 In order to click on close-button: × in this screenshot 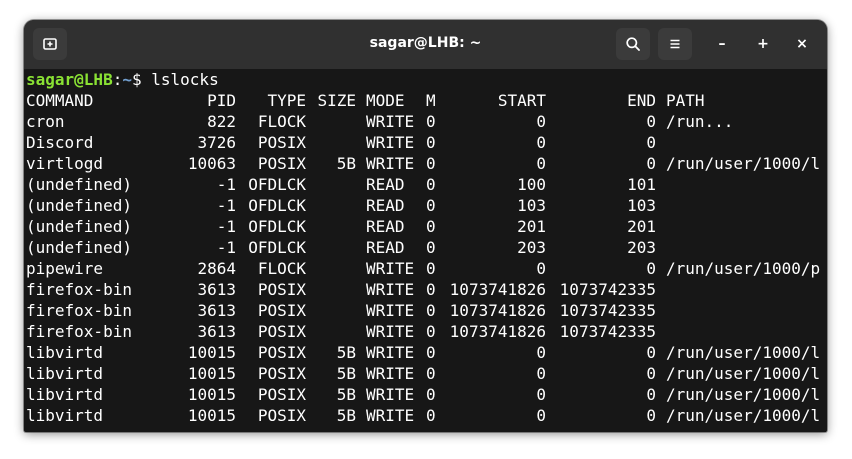, I will do `click(802, 44)`.